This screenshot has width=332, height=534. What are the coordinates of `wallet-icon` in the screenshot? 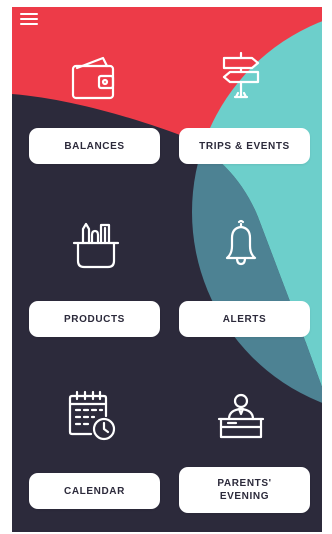 It's located at (94, 81).